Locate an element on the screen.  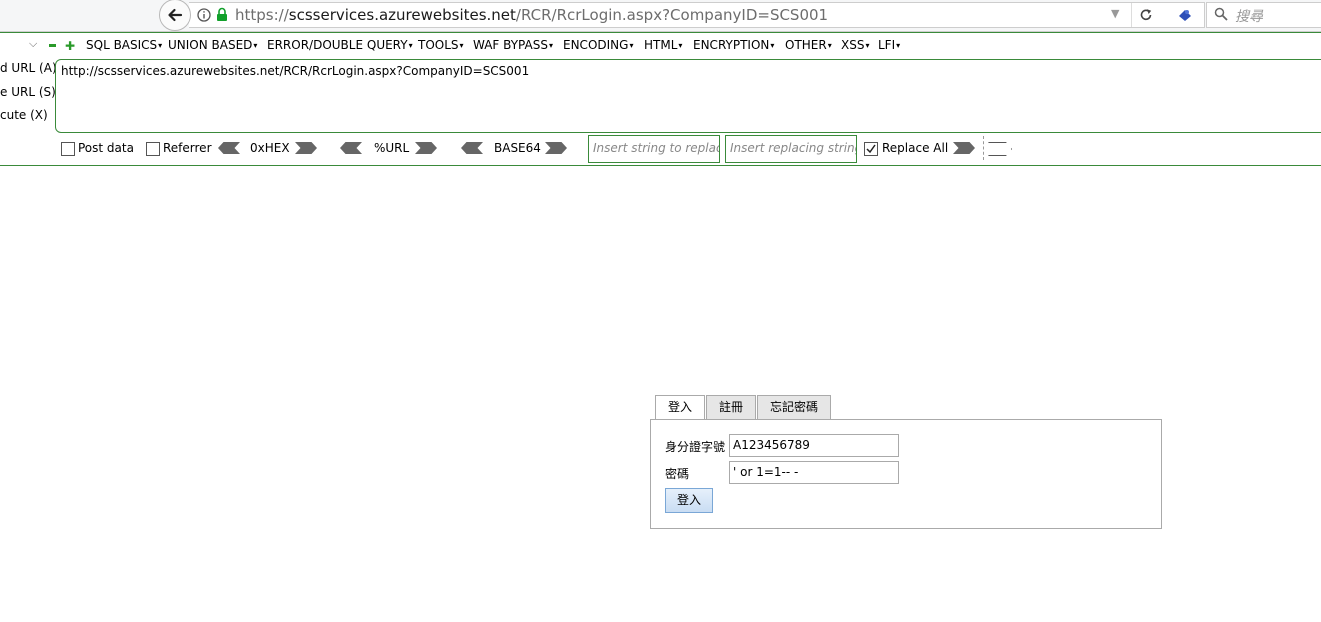
menu-tools: TOOLS is located at coordinates (441, 45).